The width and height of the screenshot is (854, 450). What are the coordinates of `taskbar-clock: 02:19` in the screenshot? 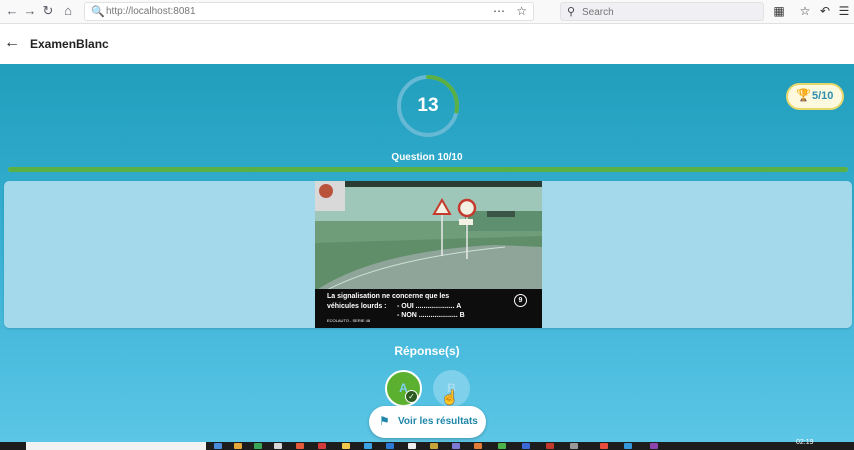 It's located at (805, 442).